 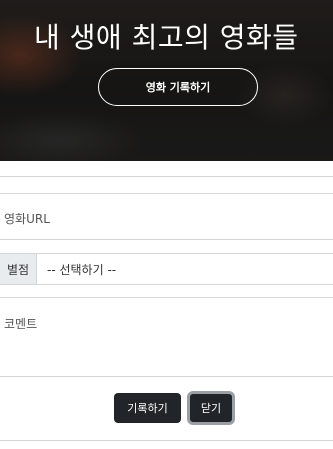 What do you see at coordinates (166, 37) in the screenshot?
I see `hero-title: 내 생애 최고의 영화들` at bounding box center [166, 37].